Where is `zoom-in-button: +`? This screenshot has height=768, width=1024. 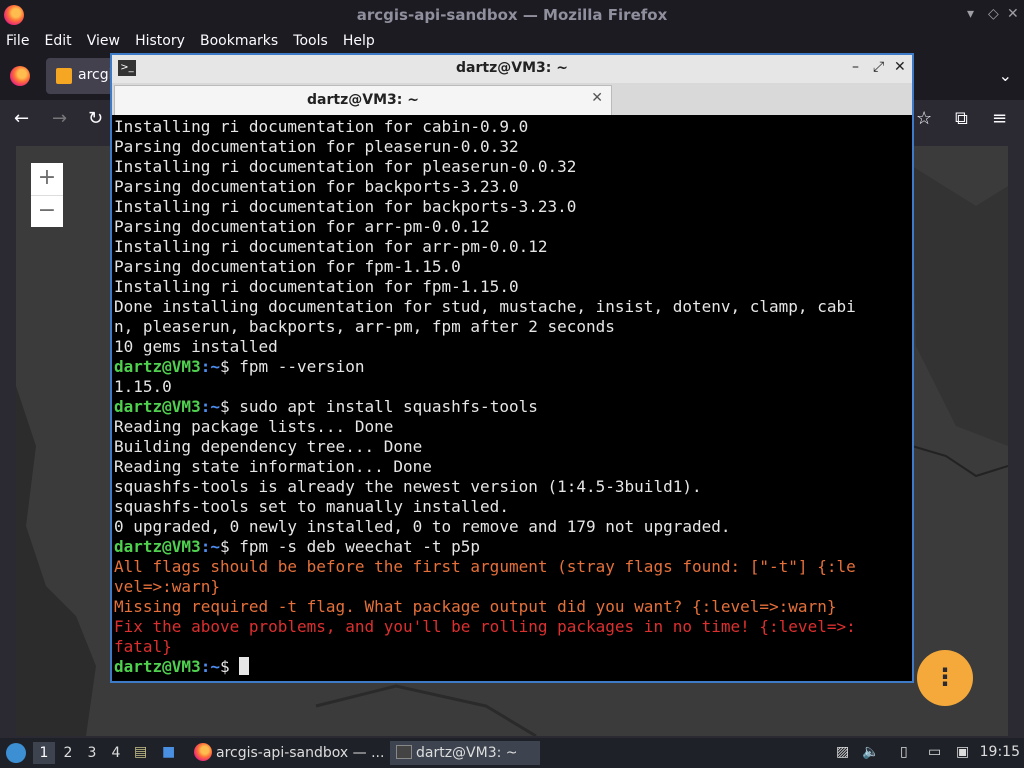 zoom-in-button: + is located at coordinates (47, 179).